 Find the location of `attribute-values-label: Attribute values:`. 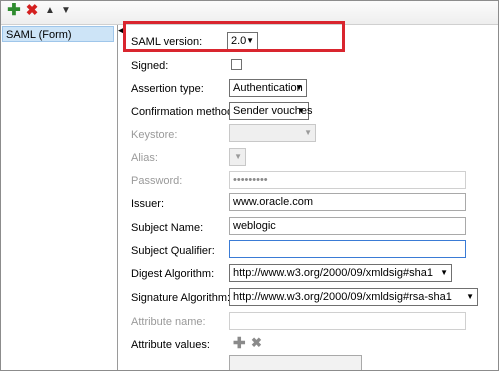

attribute-values-label: Attribute values: is located at coordinates (170, 345).